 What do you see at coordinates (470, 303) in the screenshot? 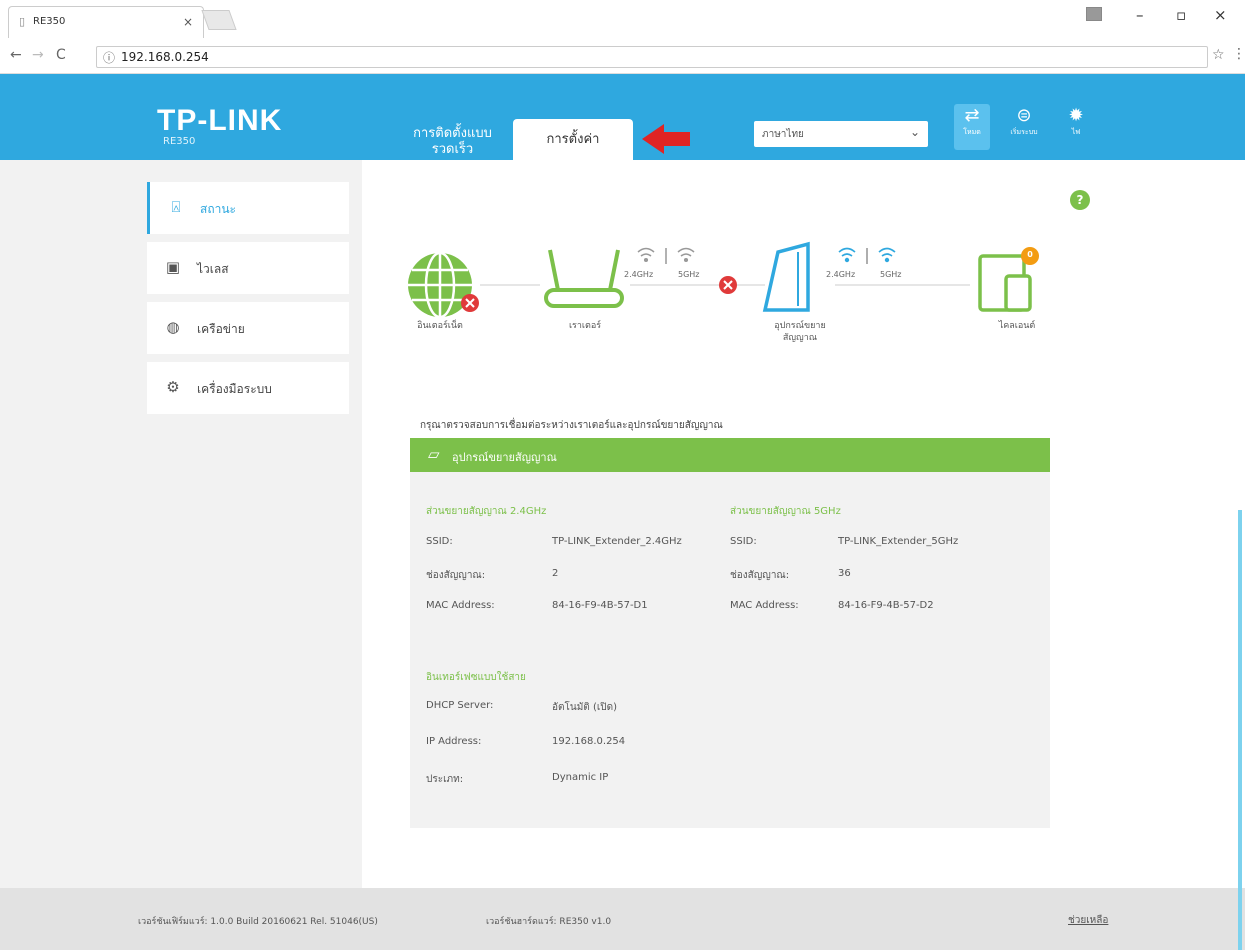
I see `internet-error-icon` at bounding box center [470, 303].